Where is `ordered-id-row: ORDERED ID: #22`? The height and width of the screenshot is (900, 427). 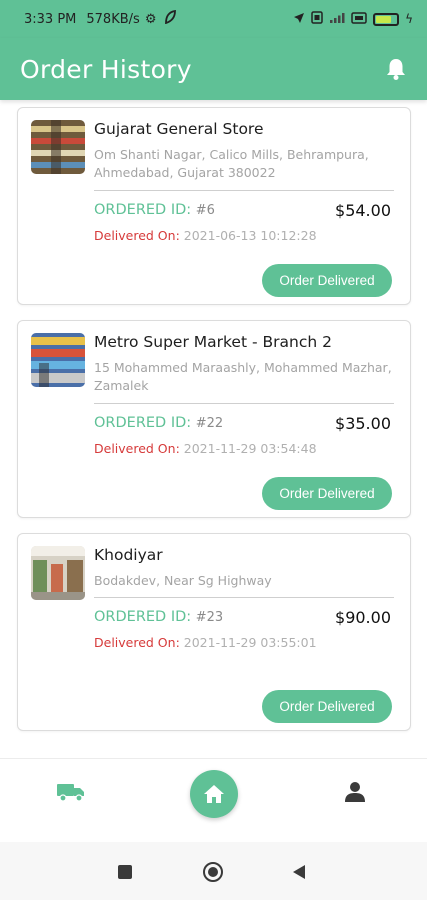 ordered-id-row: ORDERED ID: #22 is located at coordinates (158, 423).